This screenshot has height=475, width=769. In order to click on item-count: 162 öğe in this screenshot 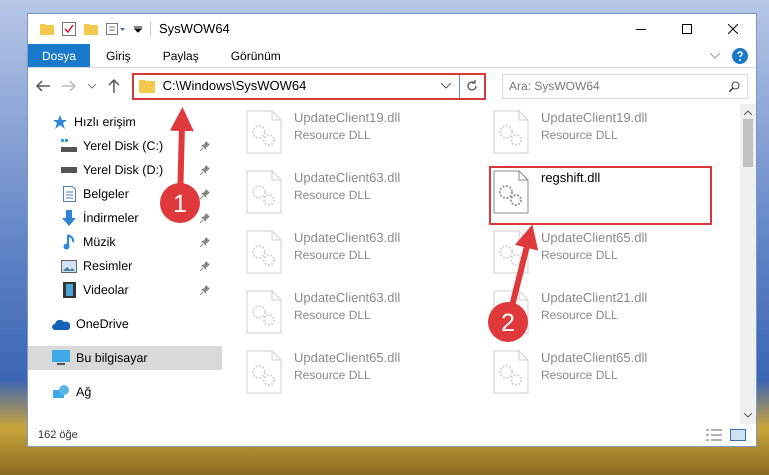, I will do `click(58, 435)`.